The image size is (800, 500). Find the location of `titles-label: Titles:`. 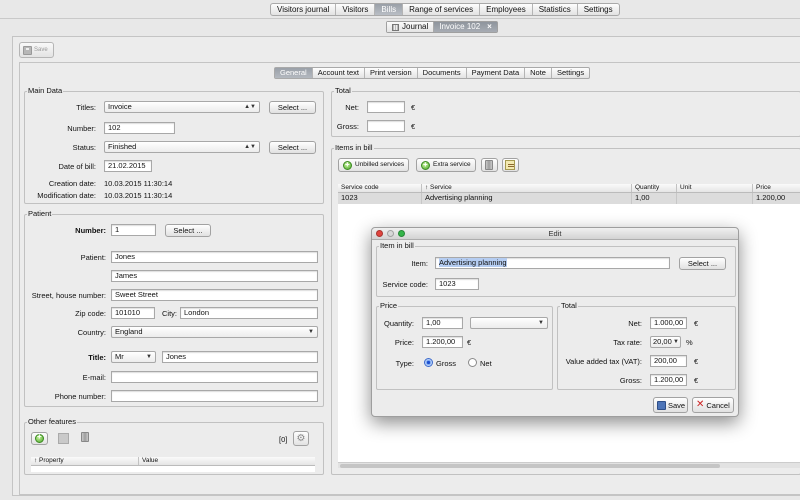

titles-label: Titles: is located at coordinates (86, 107).